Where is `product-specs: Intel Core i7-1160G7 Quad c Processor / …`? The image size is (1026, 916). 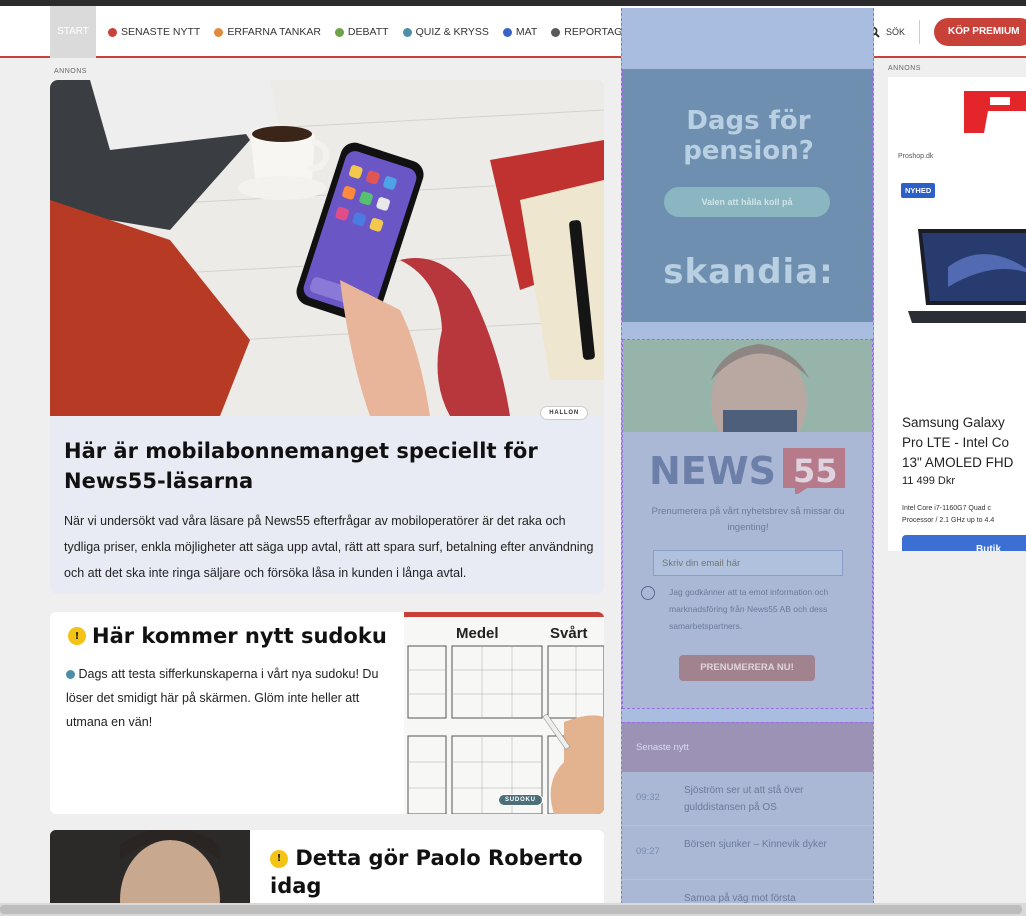 product-specs: Intel Core i7-1160G7 Quad c Processor / … is located at coordinates (964, 515).